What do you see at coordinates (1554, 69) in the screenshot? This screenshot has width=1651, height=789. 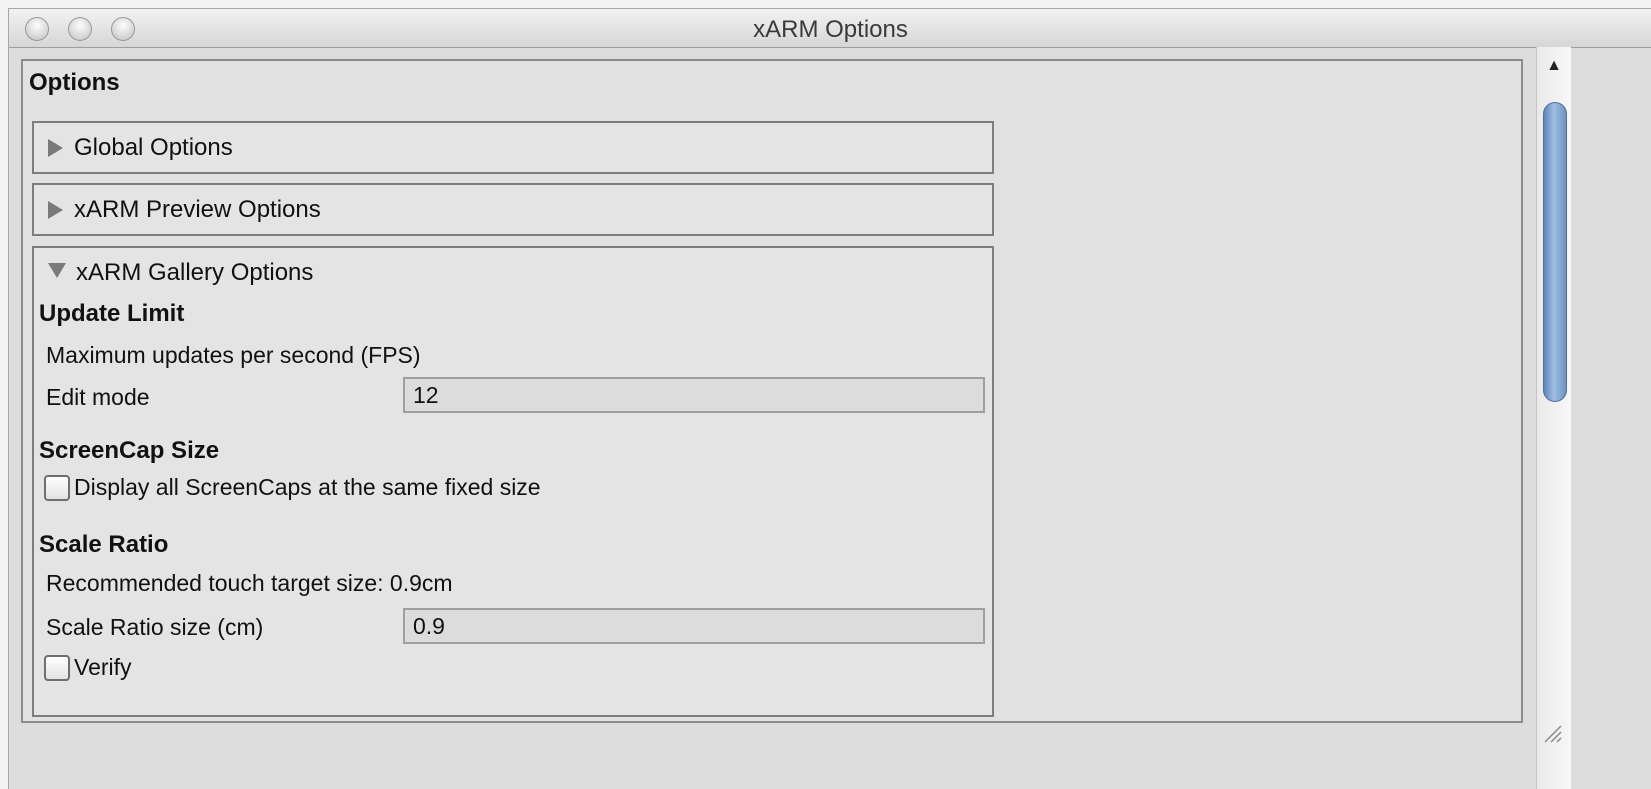 I see `arrow-up-icon: ▲` at bounding box center [1554, 69].